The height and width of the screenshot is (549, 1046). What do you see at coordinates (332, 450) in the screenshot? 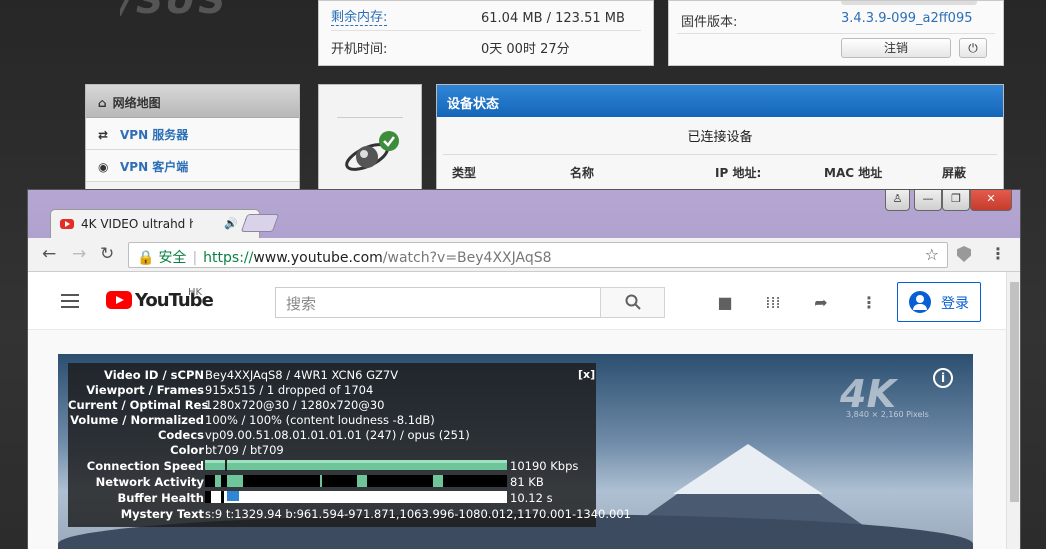
I see `stats-row: Color bt709 / bt709` at bounding box center [332, 450].